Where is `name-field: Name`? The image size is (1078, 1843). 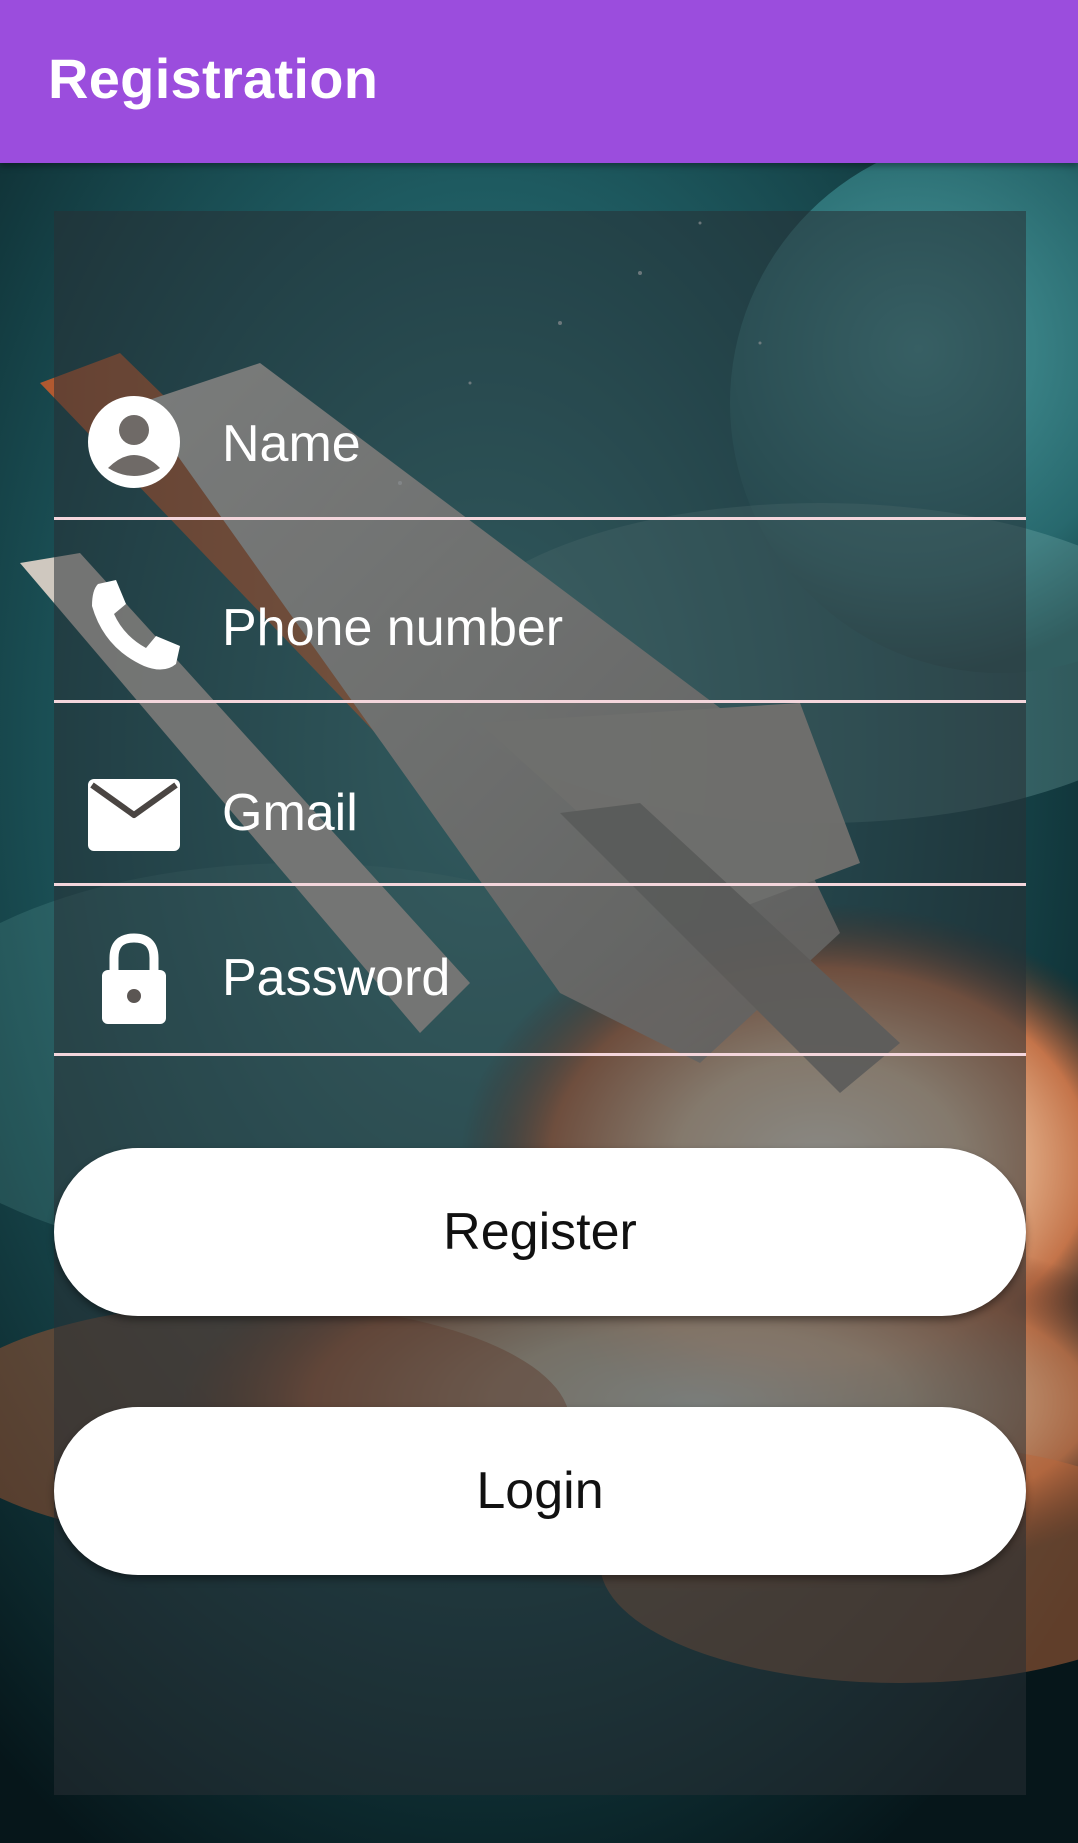
name-field: Name is located at coordinates (540, 450).